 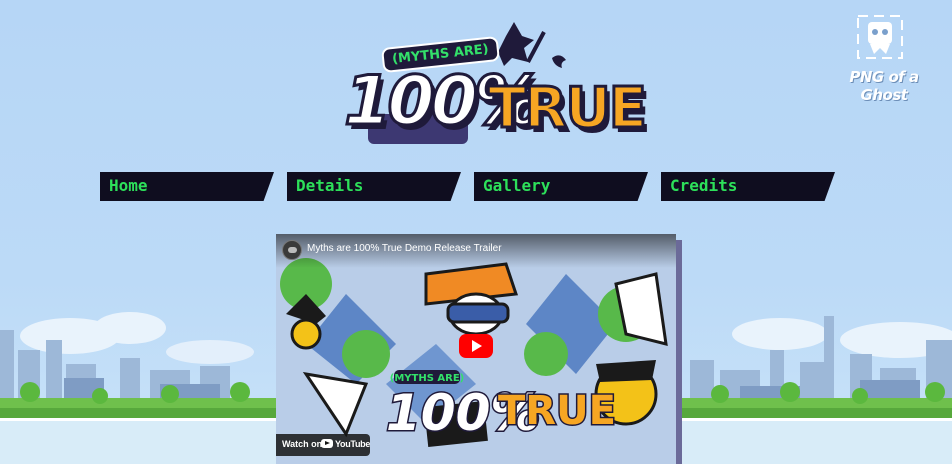 What do you see at coordinates (561, 186) in the screenshot?
I see `nav-gallery: Gallery` at bounding box center [561, 186].